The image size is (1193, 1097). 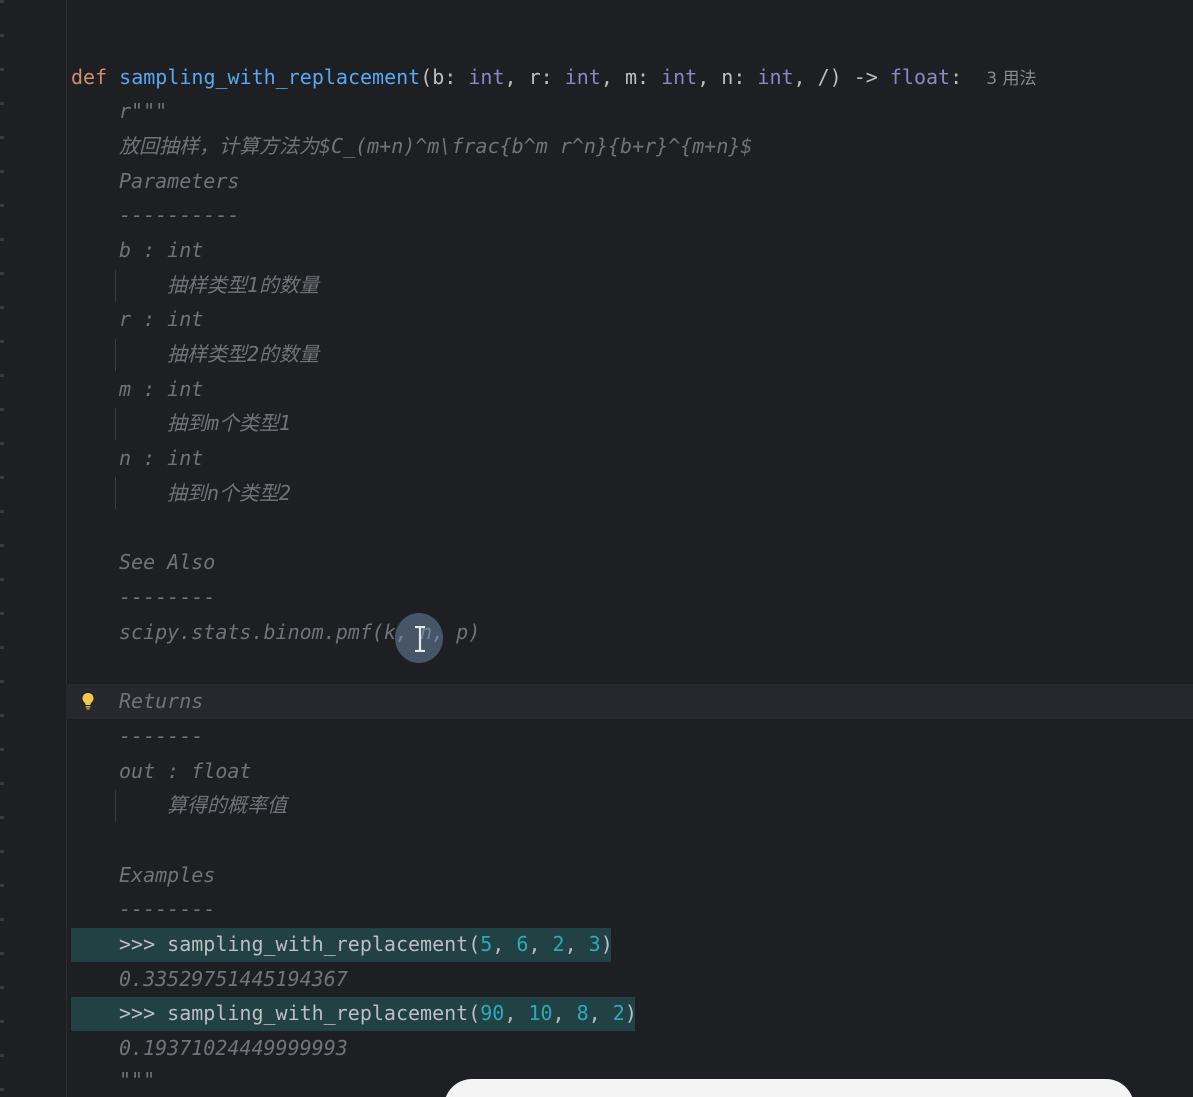 I want to click on example-result: 0.19371024449999993, so click(x=233, y=1048).